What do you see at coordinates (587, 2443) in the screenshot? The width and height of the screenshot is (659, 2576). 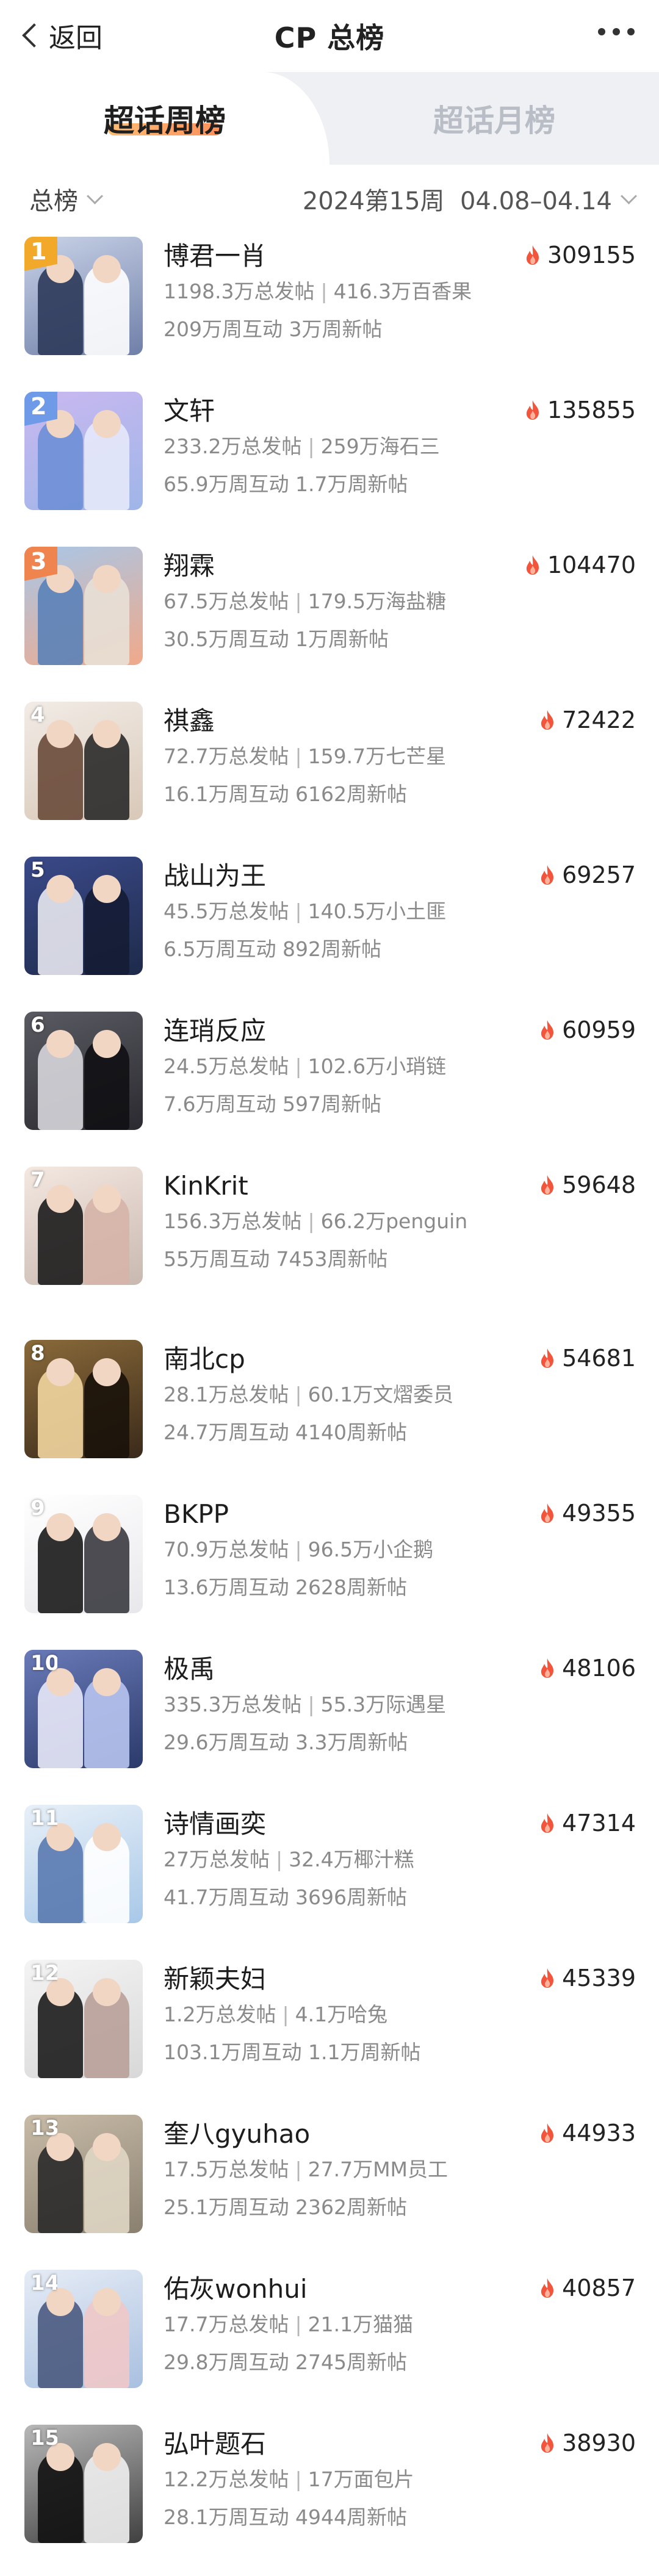 I see `heat-score: 38930` at bounding box center [587, 2443].